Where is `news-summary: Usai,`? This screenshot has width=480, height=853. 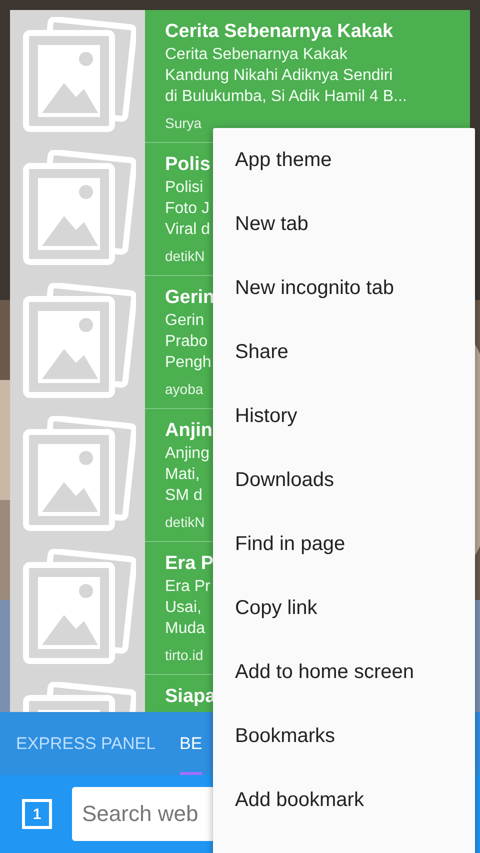
news-summary: Usai, is located at coordinates (183, 608).